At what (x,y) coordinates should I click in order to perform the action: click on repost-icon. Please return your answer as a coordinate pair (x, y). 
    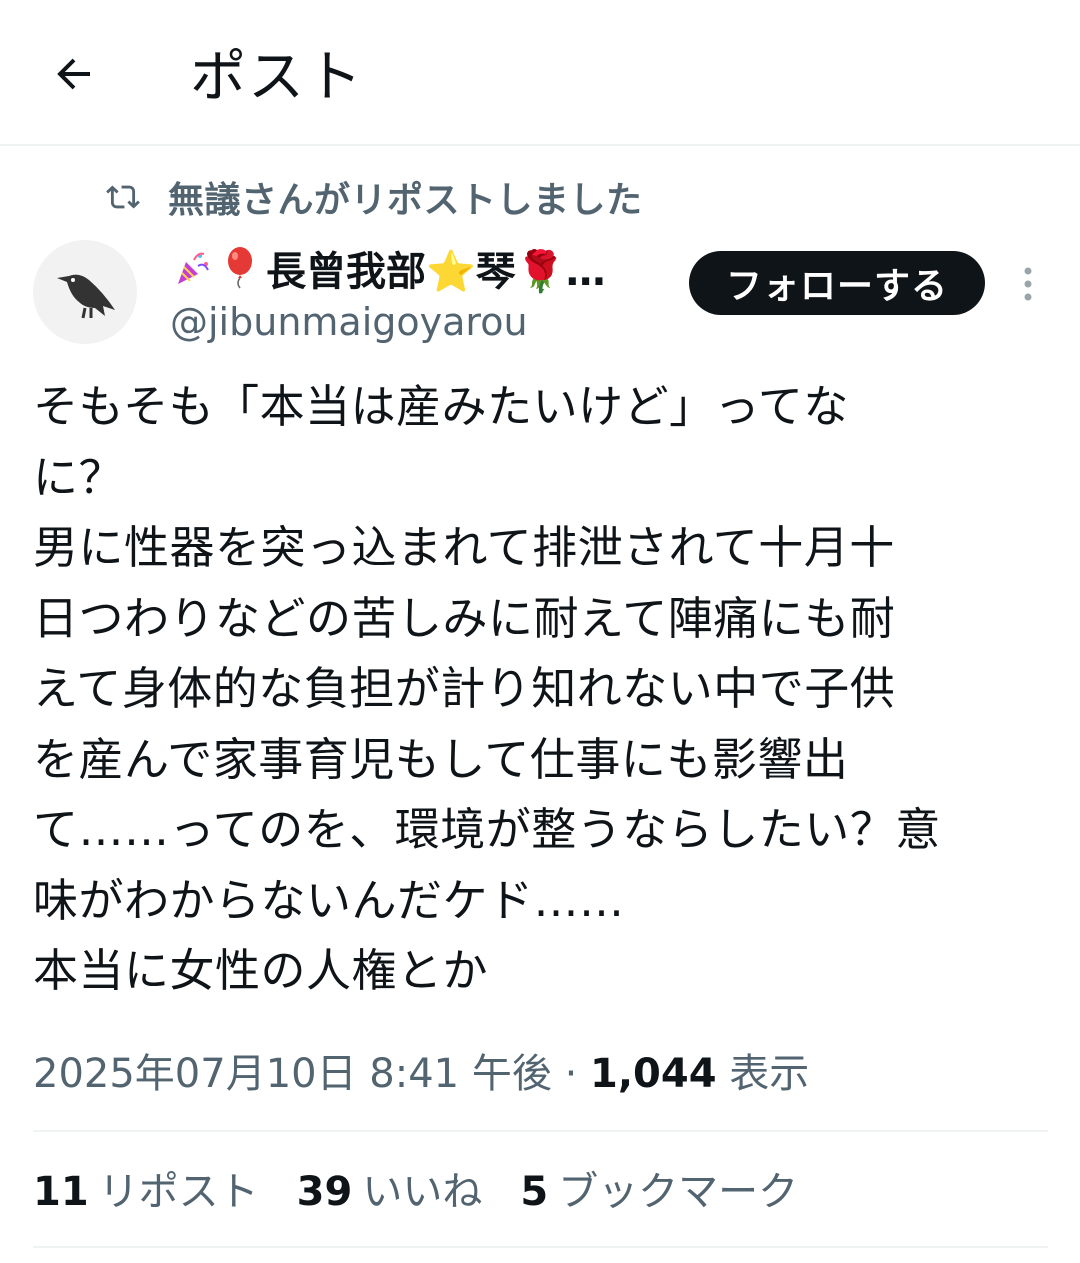
    Looking at the image, I should click on (126, 197).